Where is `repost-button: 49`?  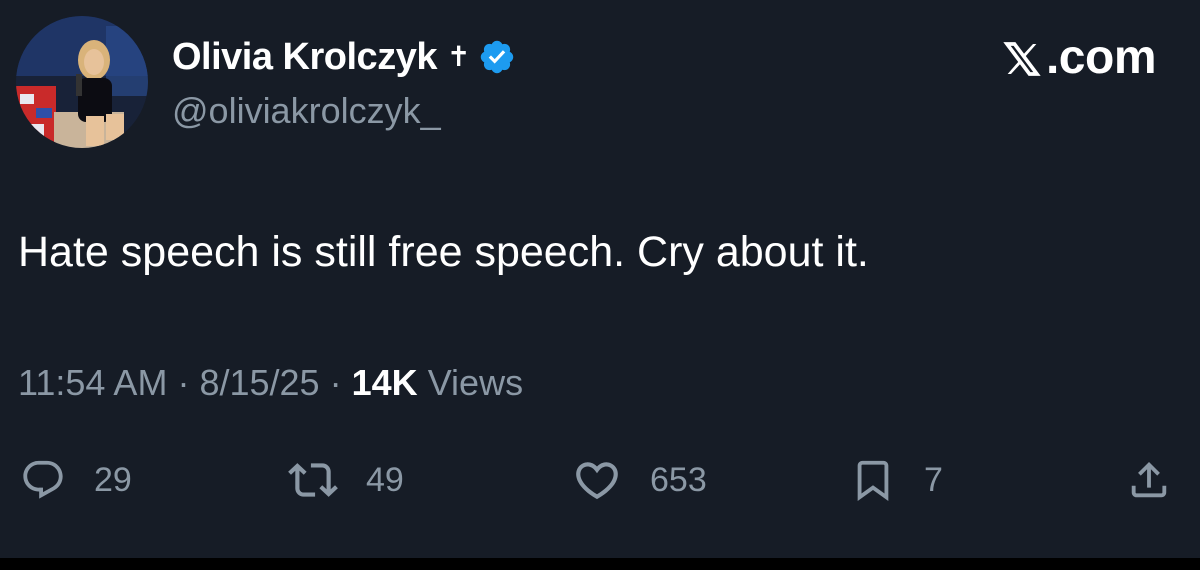
repost-button: 49 is located at coordinates (346, 480).